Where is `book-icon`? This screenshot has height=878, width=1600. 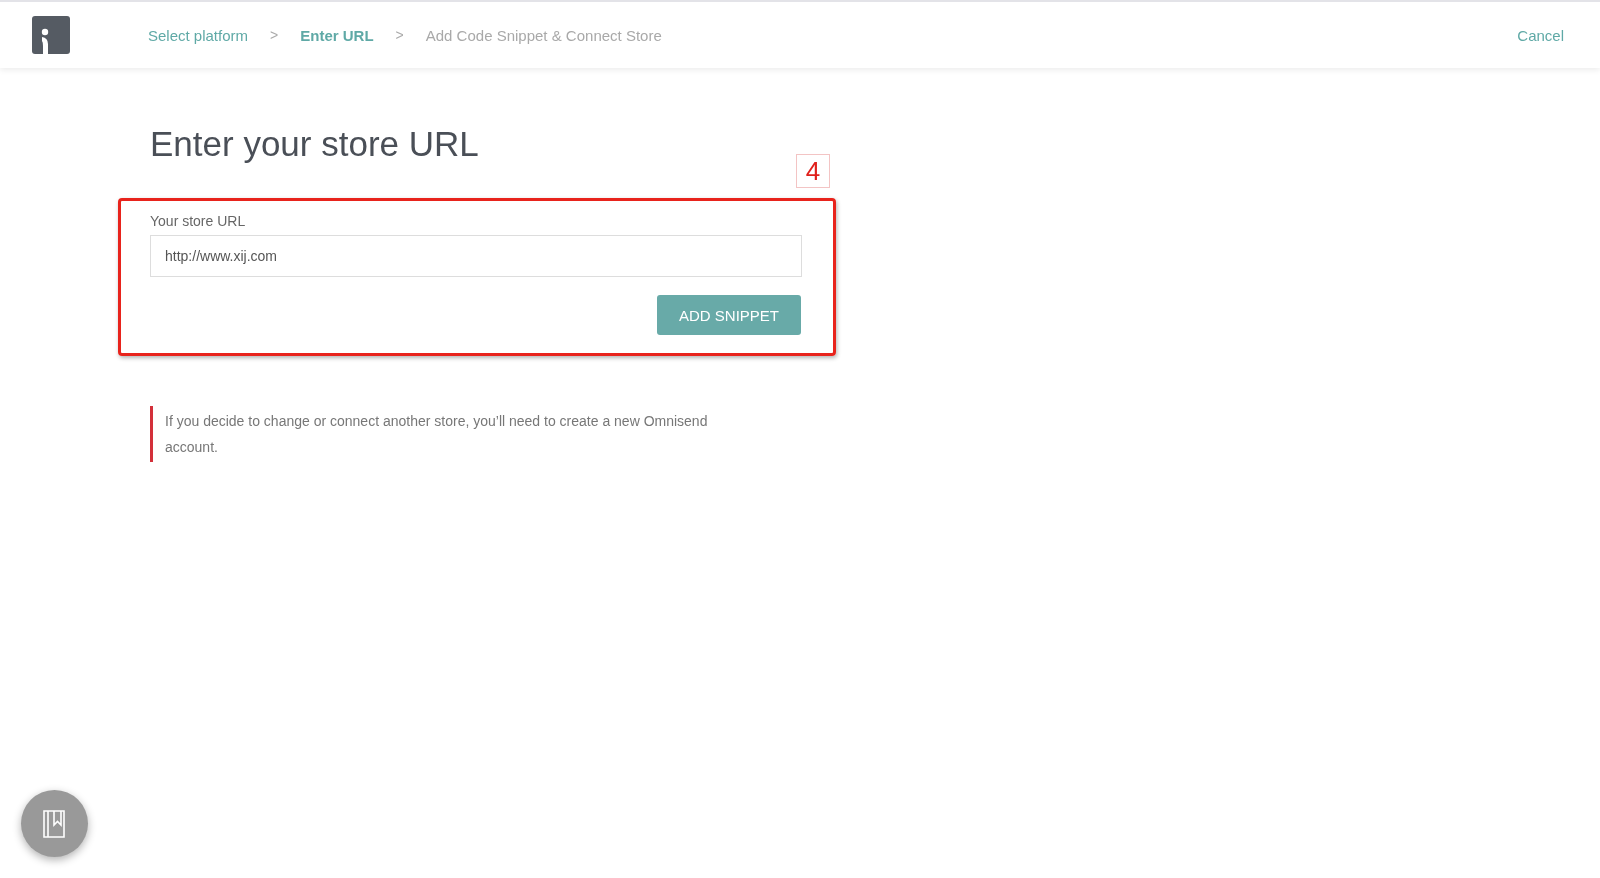
book-icon is located at coordinates (54, 823).